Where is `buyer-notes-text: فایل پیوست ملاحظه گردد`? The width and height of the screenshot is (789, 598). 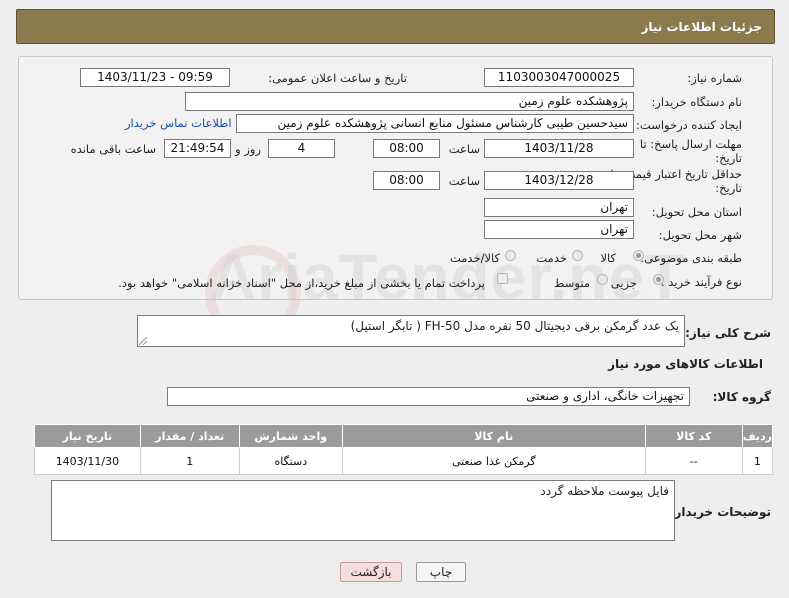
buyer-notes-text: فایل پیوست ملاحظه گردد is located at coordinates (604, 491).